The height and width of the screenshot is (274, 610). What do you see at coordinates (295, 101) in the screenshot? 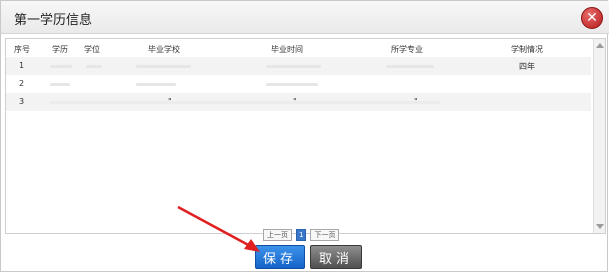
I see `row-time-mark: "` at bounding box center [295, 101].